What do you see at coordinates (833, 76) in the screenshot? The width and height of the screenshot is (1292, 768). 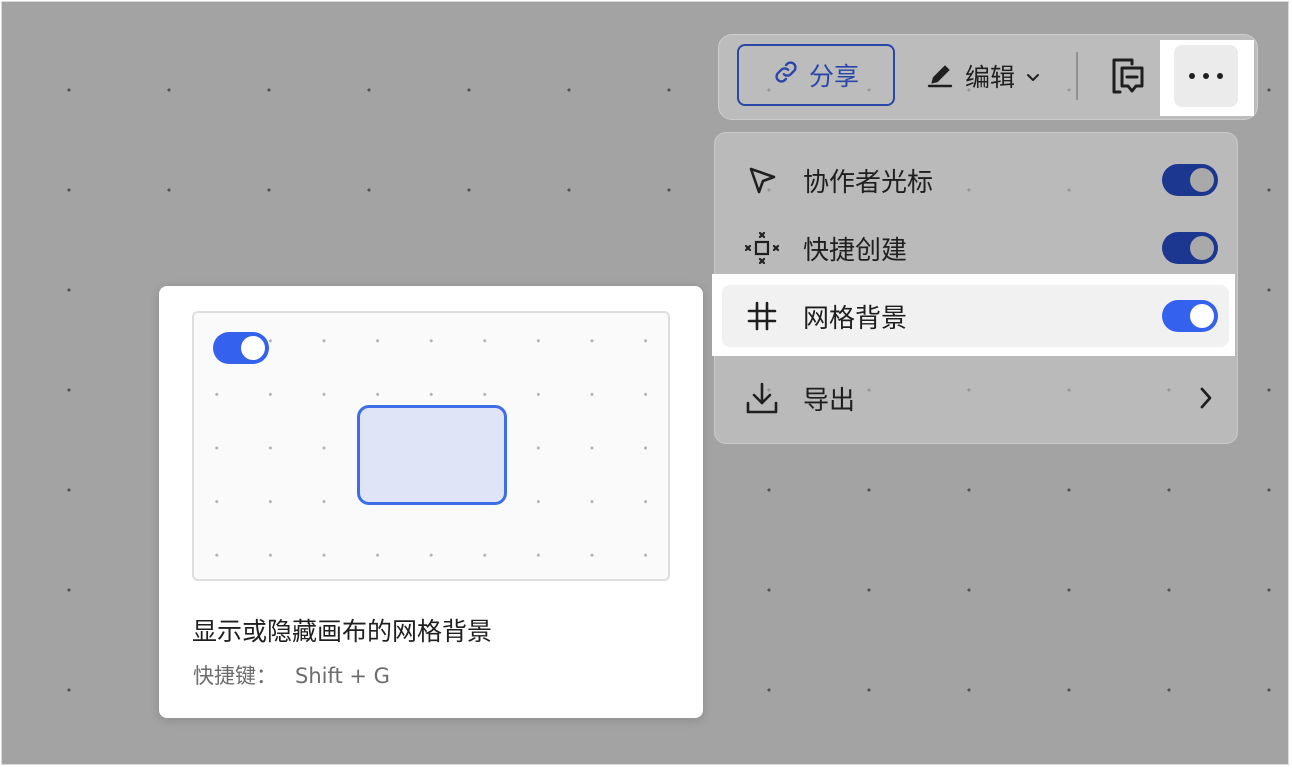 I see `share-label: 分享` at bounding box center [833, 76].